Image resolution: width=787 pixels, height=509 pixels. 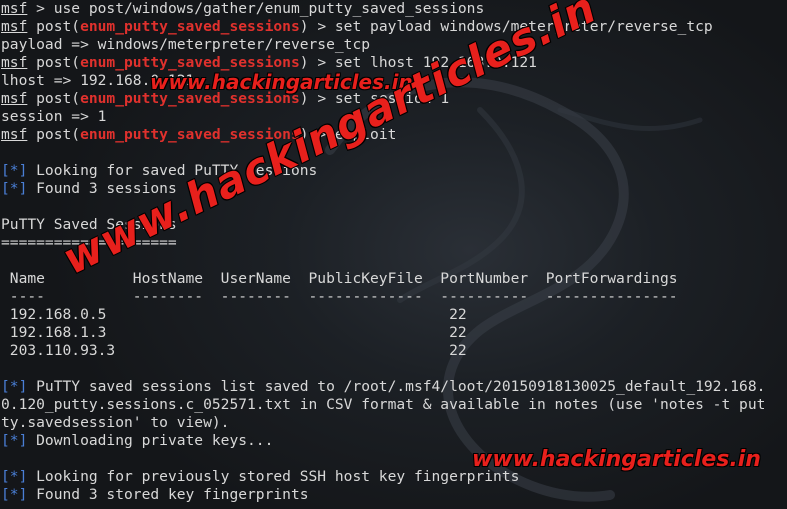 What do you see at coordinates (394, 243) in the screenshot?
I see `output-line: ====================` at bounding box center [394, 243].